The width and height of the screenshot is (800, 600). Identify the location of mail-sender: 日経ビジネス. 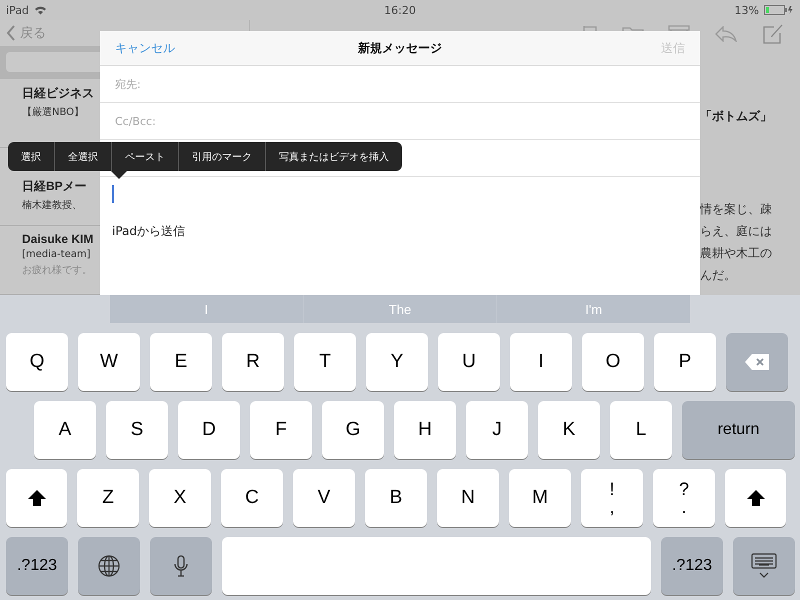
(58, 93).